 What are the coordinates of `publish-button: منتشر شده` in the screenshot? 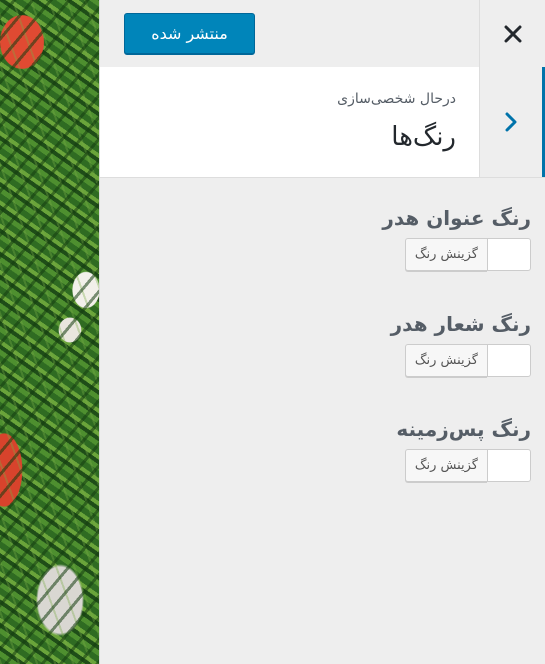 It's located at (189, 34).